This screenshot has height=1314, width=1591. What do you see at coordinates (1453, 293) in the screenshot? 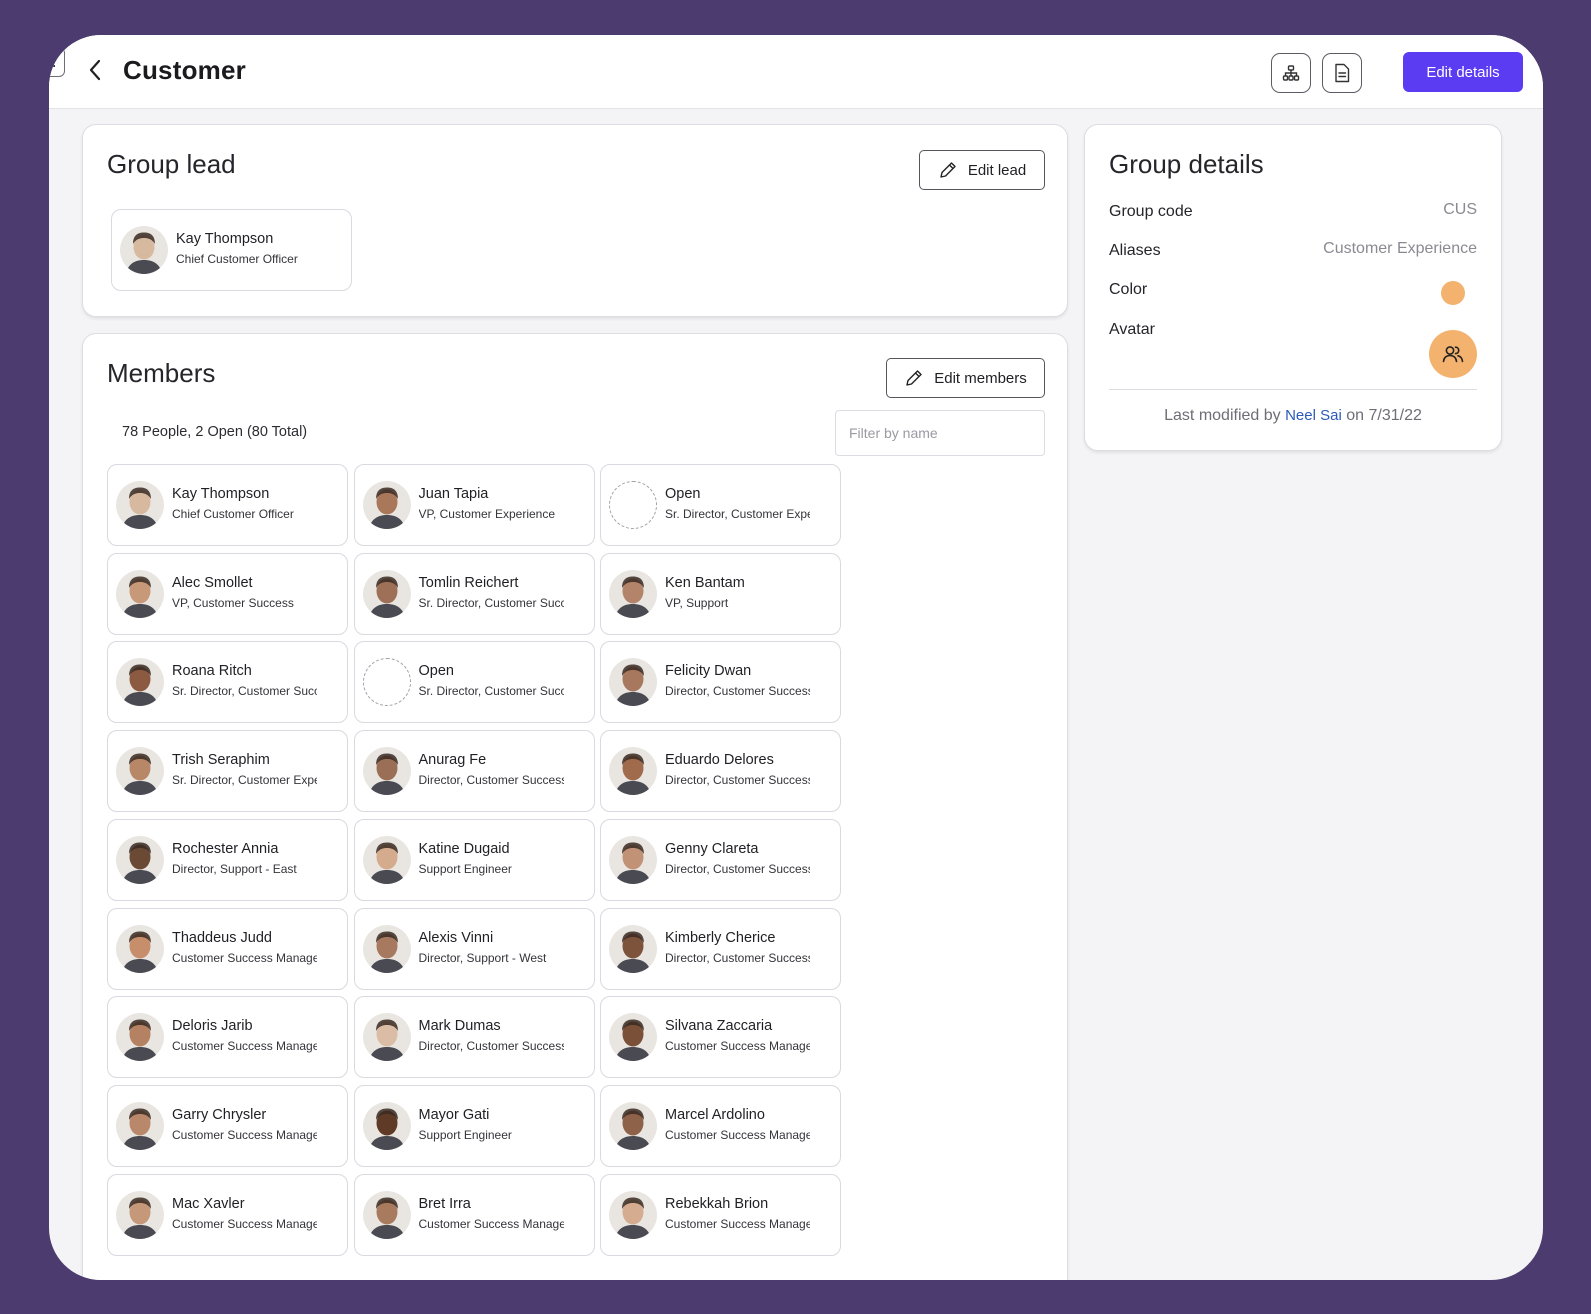
I see `color-swatch` at bounding box center [1453, 293].